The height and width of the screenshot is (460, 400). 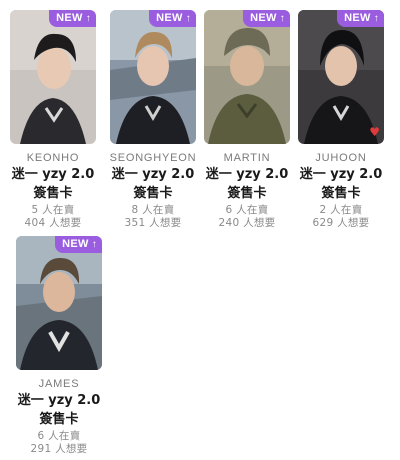 I want to click on photocard-item: NEW ↑ JAMES 迷一 yzy 2.0 簽售卡 6 人在賣 291 人想要, so click(x=59, y=346).